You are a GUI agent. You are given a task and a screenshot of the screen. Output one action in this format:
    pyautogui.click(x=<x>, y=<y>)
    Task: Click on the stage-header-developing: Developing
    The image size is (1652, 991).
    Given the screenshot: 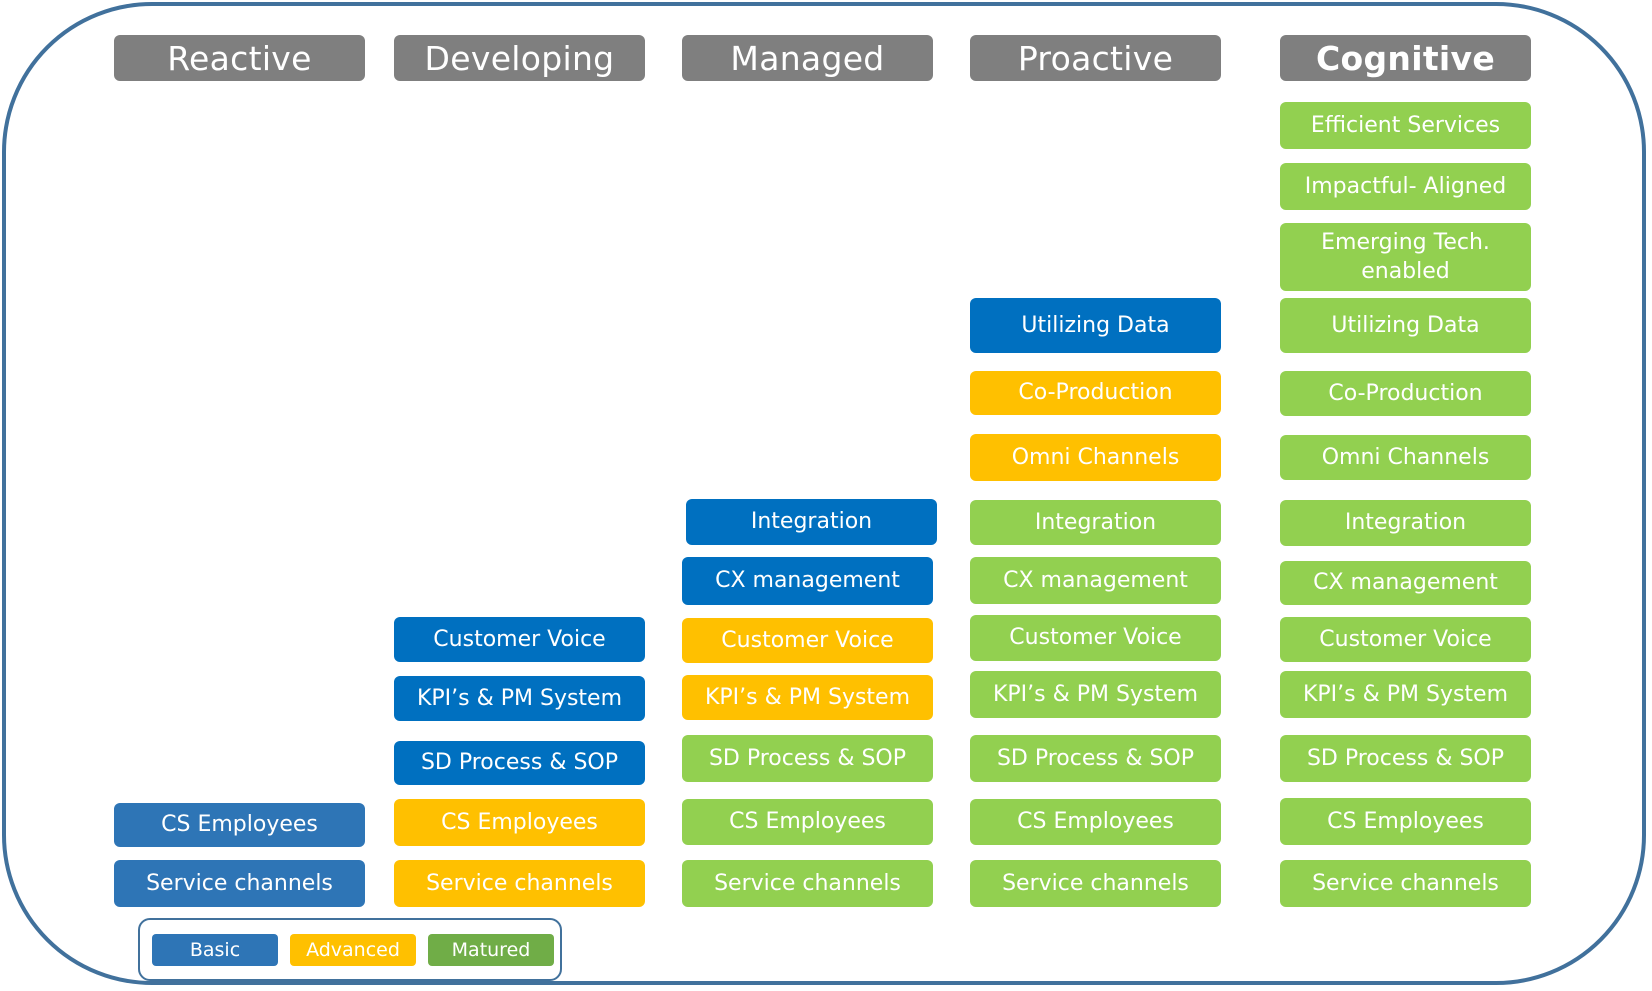 What is the action you would take?
    pyautogui.click(x=519, y=58)
    